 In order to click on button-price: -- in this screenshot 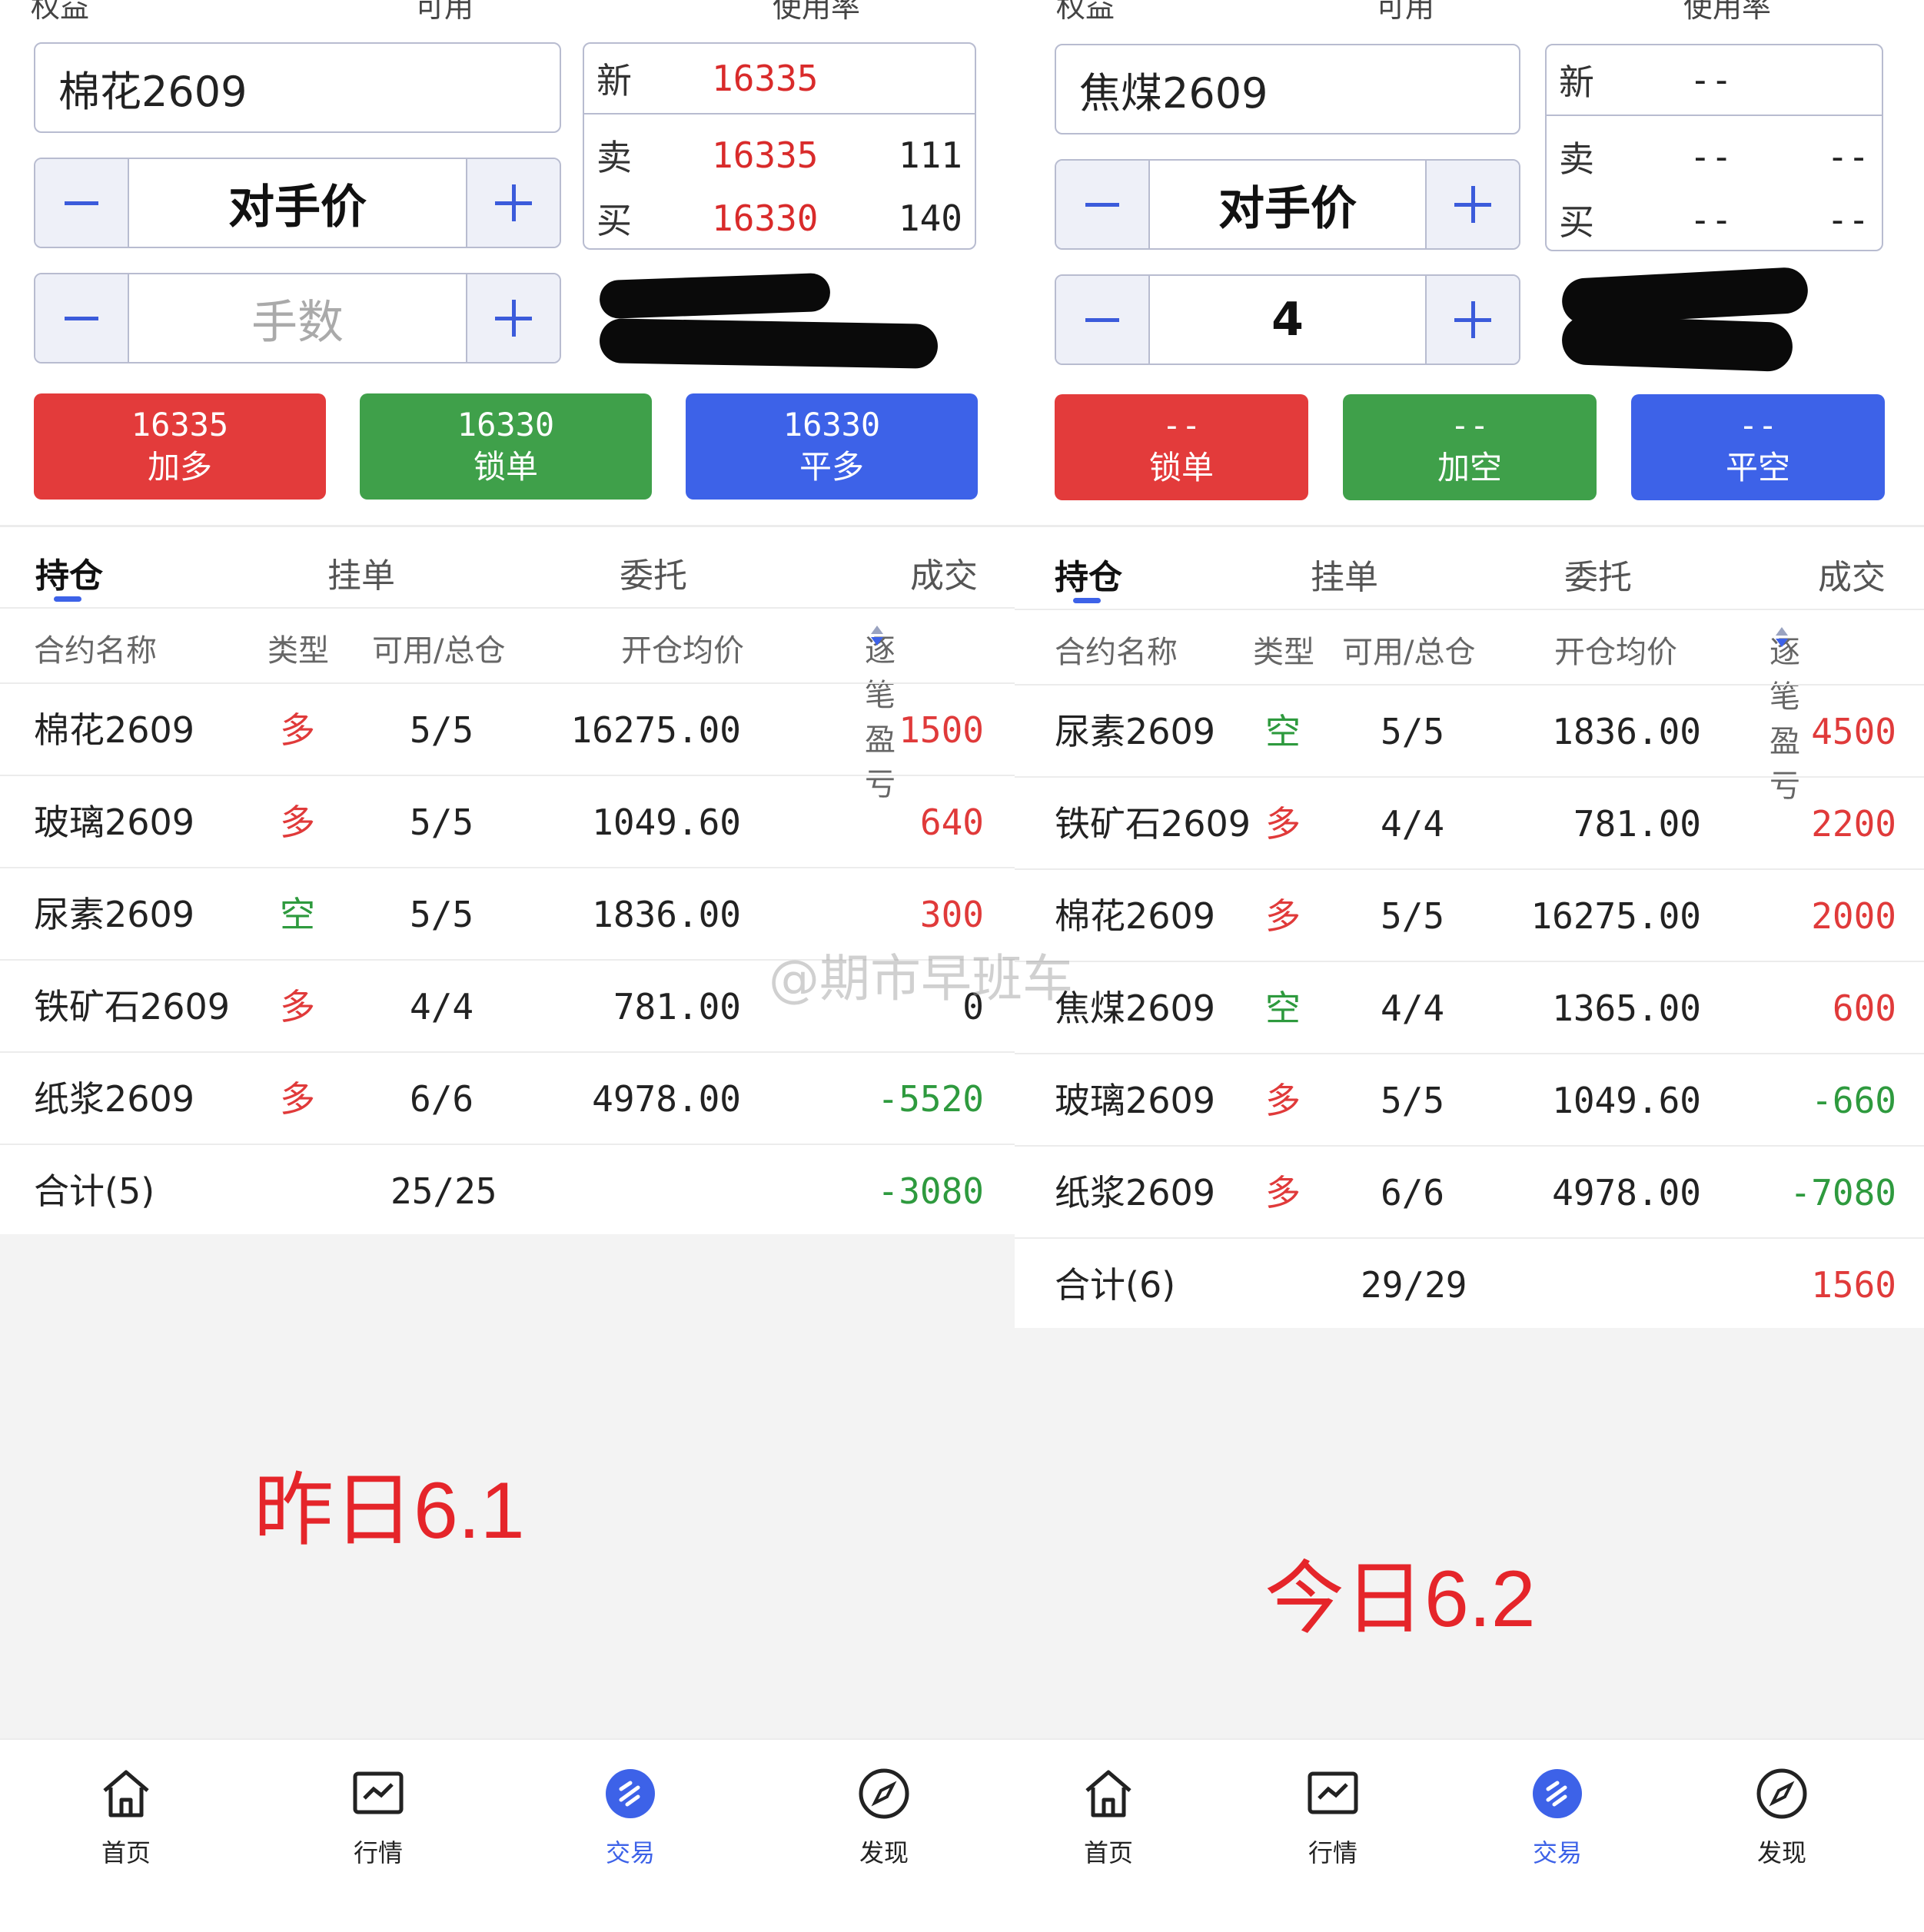, I will do `click(1181, 426)`.